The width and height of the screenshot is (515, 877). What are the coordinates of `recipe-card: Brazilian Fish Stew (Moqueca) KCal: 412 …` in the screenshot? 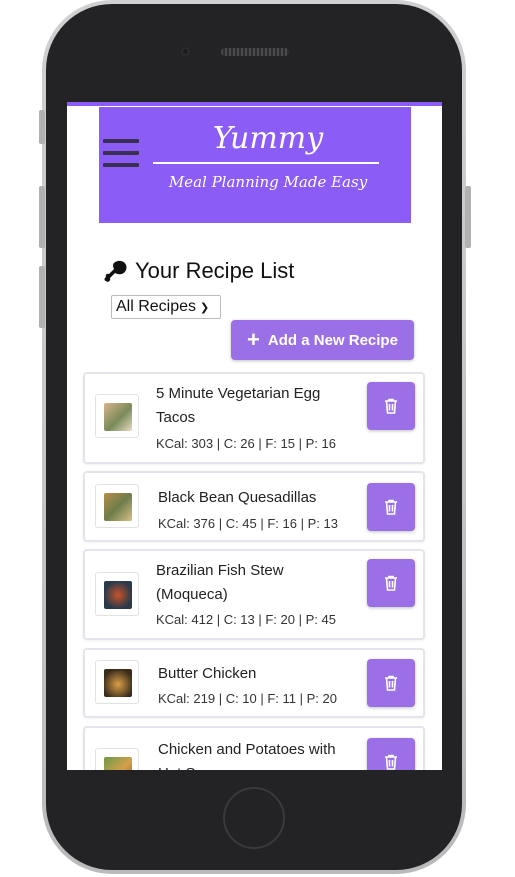 It's located at (254, 594).